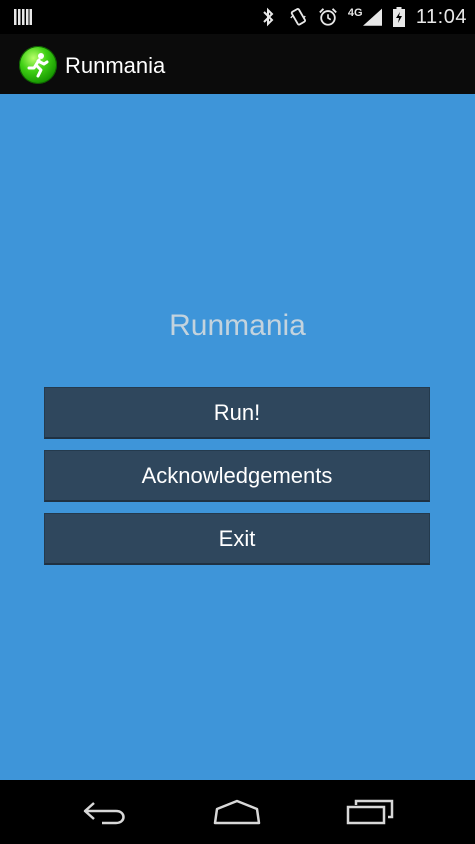  I want to click on notification-icon, so click(23, 17).